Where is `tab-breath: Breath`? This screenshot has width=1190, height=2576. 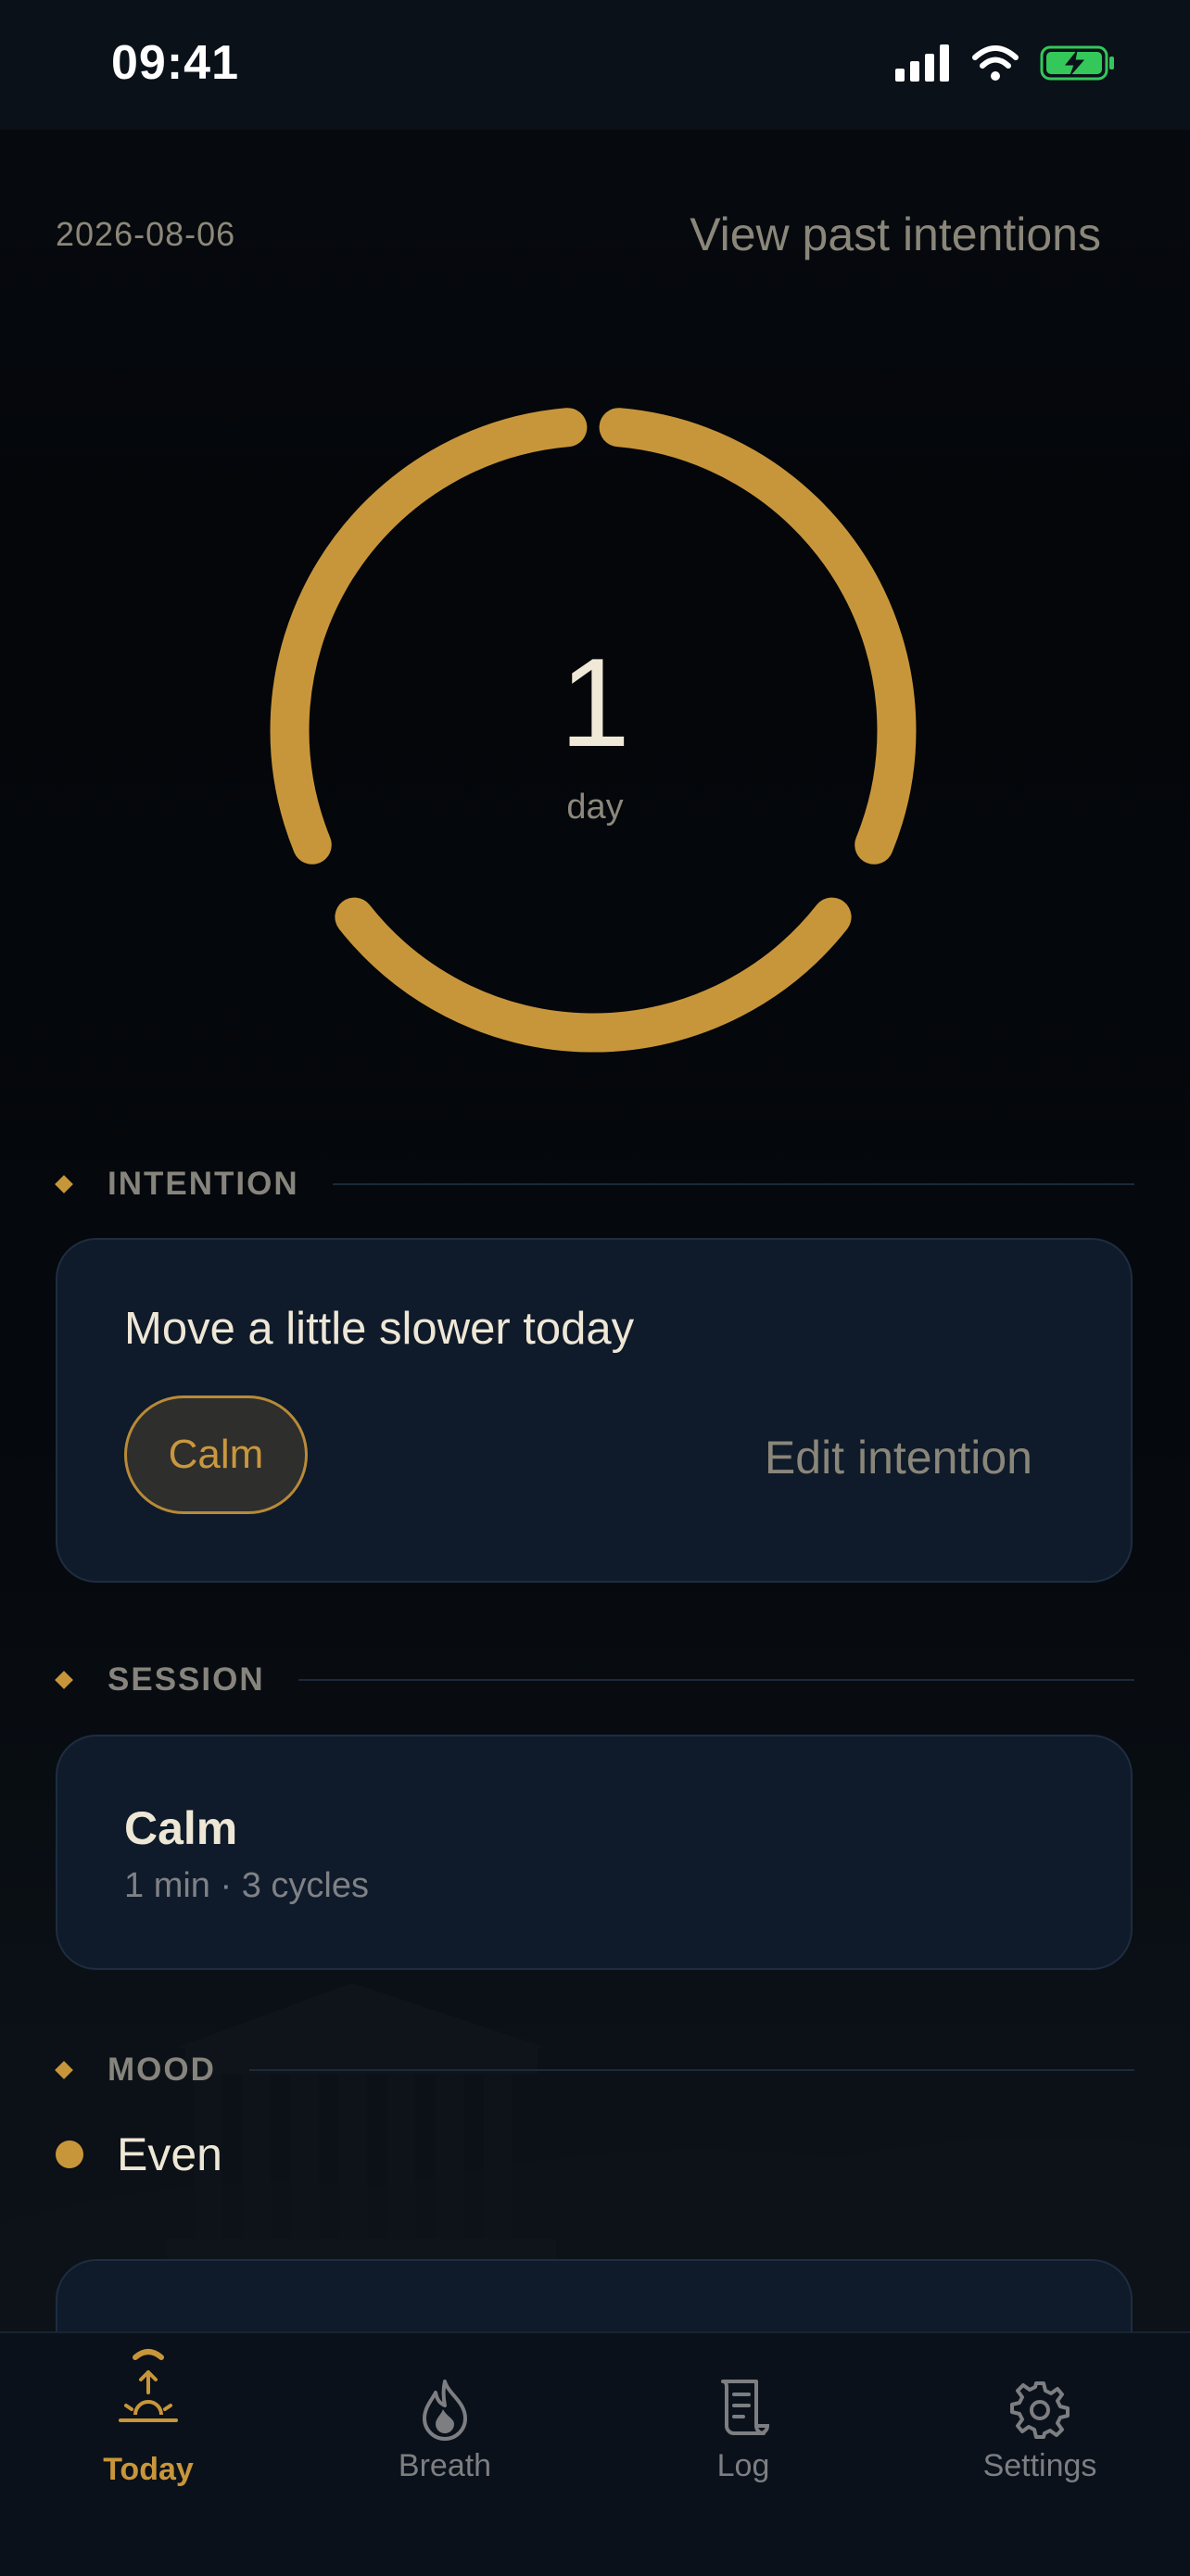
tab-breath: Breath is located at coordinates (445, 2426).